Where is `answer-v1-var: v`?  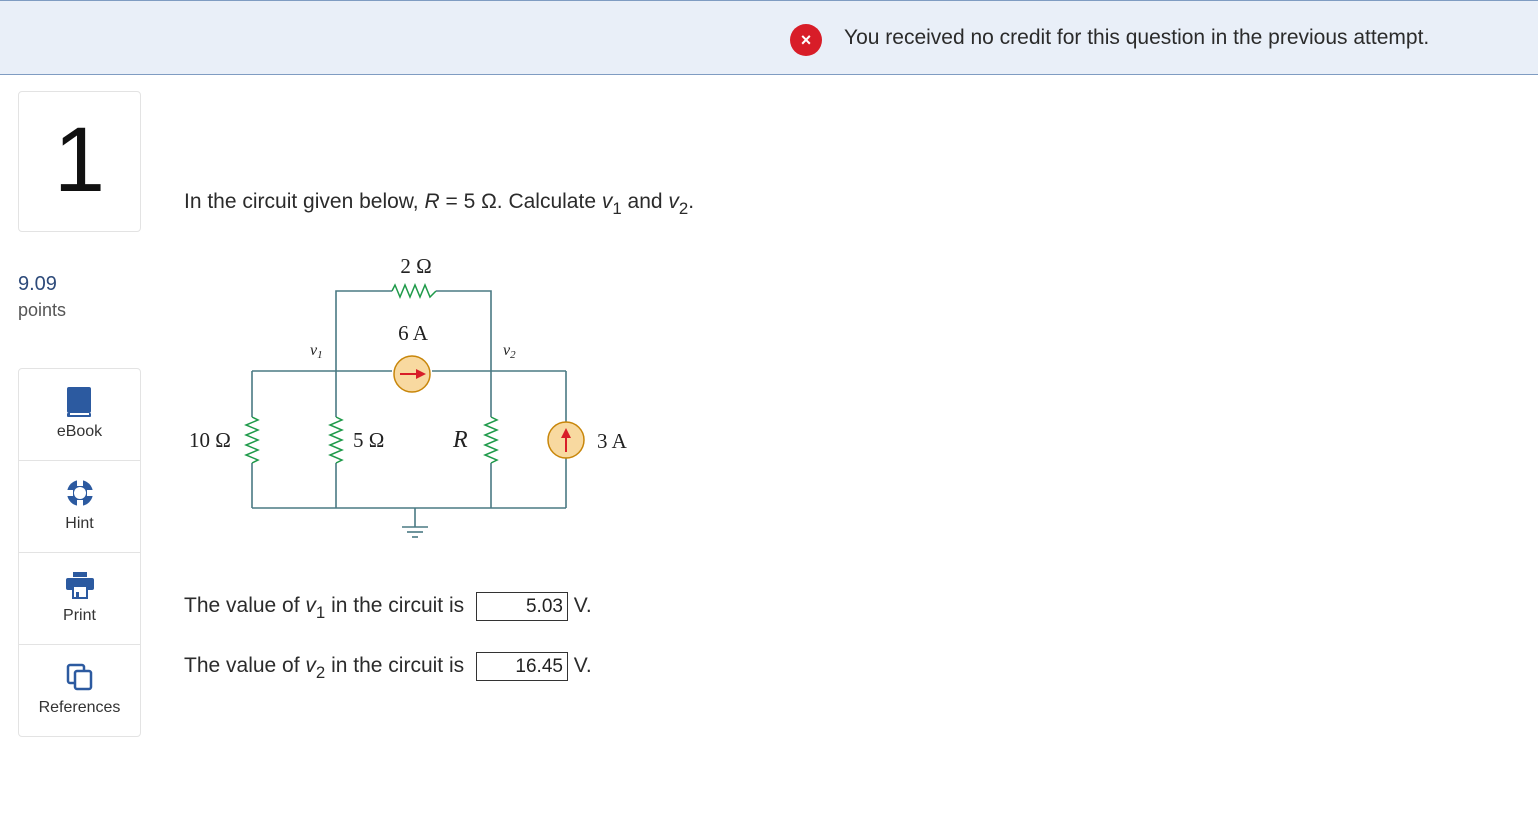 answer-v1-var: v is located at coordinates (310, 606).